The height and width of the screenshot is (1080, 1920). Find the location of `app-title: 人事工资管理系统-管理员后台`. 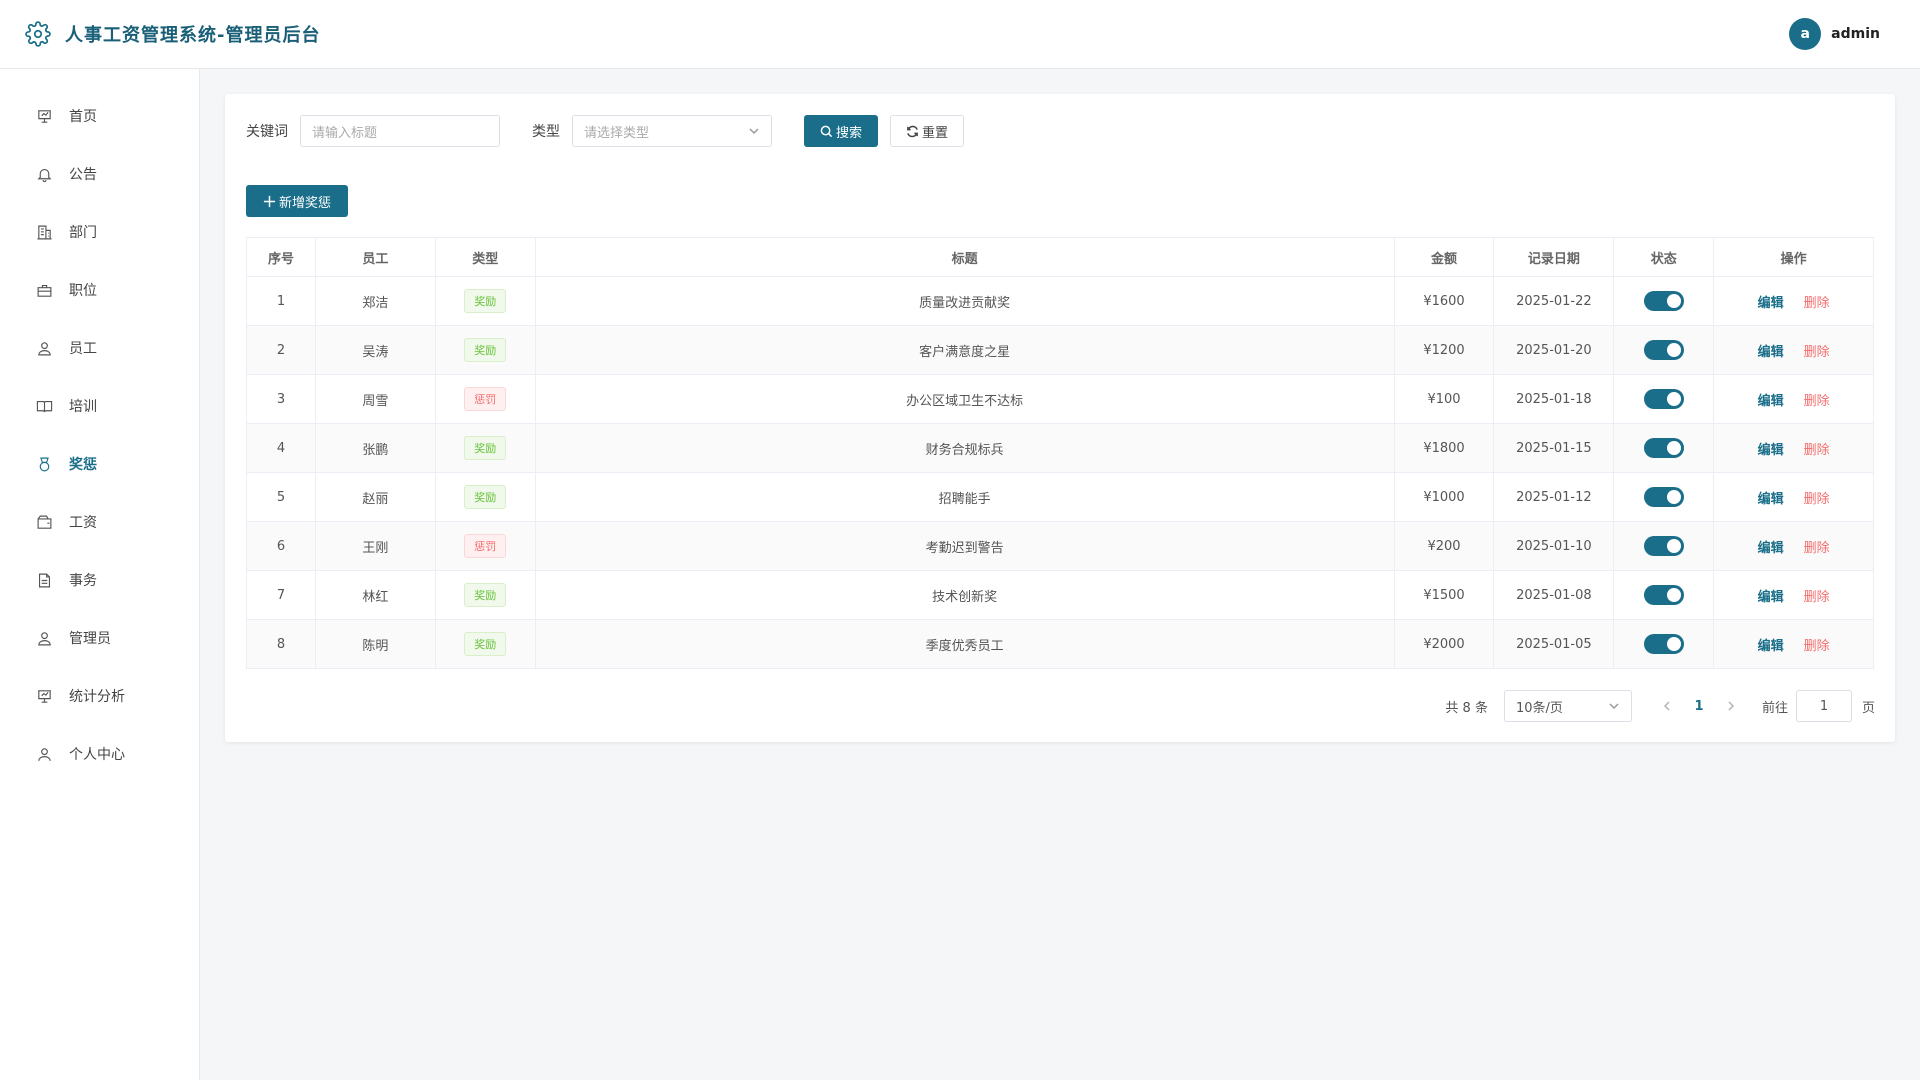

app-title: 人事工资管理系统-管理员后台 is located at coordinates (193, 35).